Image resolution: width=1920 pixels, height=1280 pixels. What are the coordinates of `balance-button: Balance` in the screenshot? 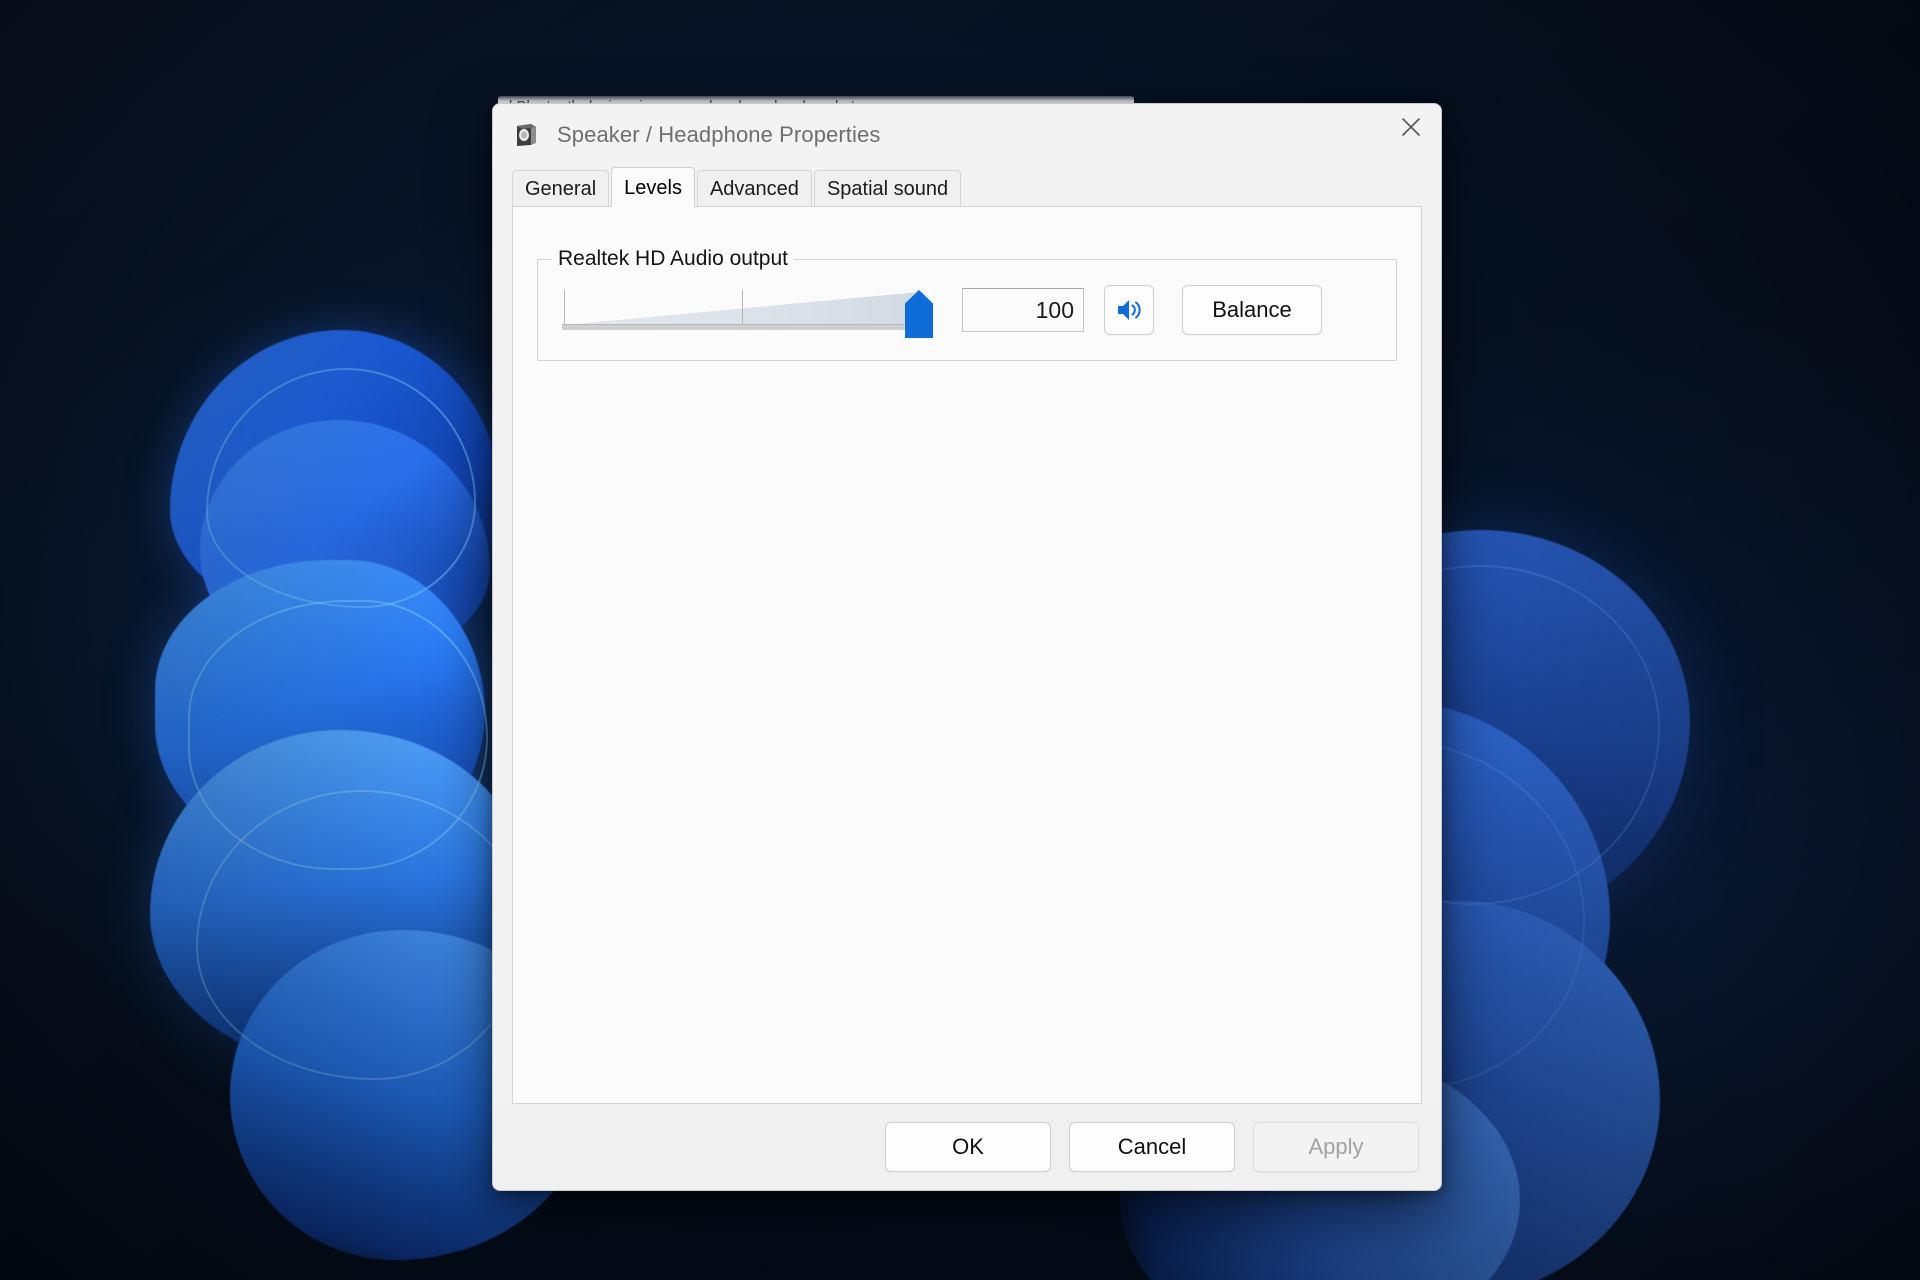 It's located at (1252, 310).